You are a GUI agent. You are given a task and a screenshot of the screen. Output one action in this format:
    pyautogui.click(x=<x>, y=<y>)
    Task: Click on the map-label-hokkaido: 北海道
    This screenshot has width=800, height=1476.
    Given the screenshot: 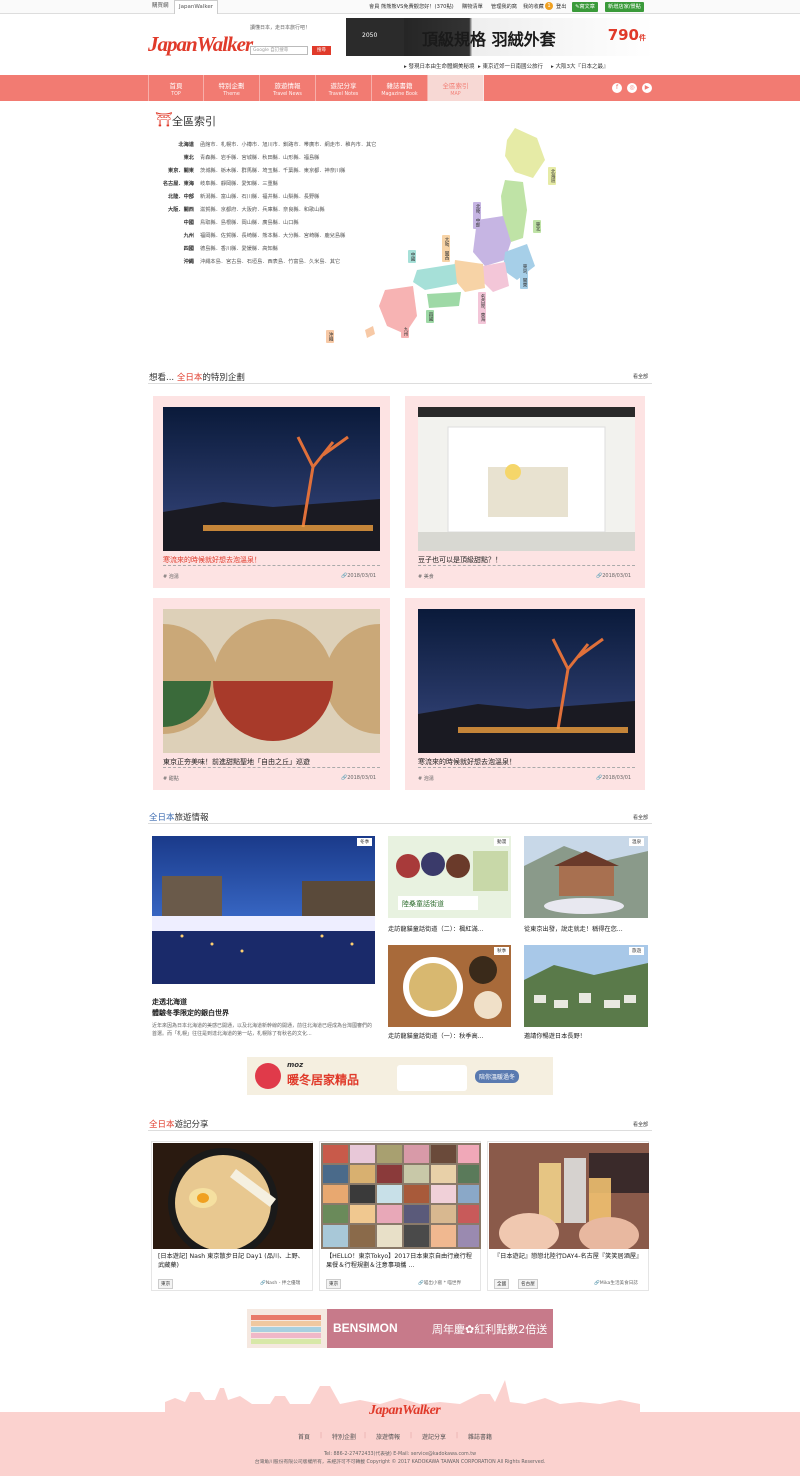 What is the action you would take?
    pyautogui.click(x=552, y=176)
    